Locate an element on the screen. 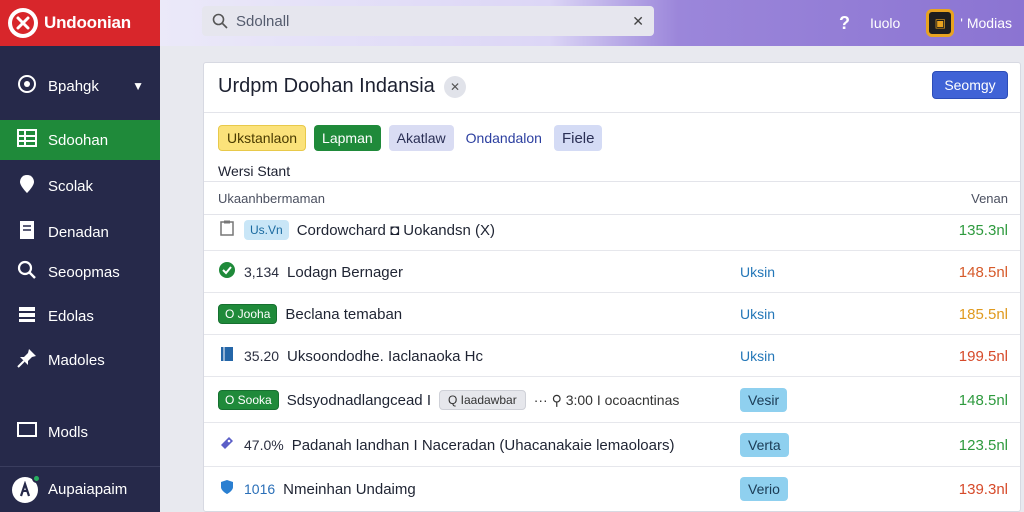 This screenshot has width=1024, height=512. primary-button: Seomgy is located at coordinates (970, 85).